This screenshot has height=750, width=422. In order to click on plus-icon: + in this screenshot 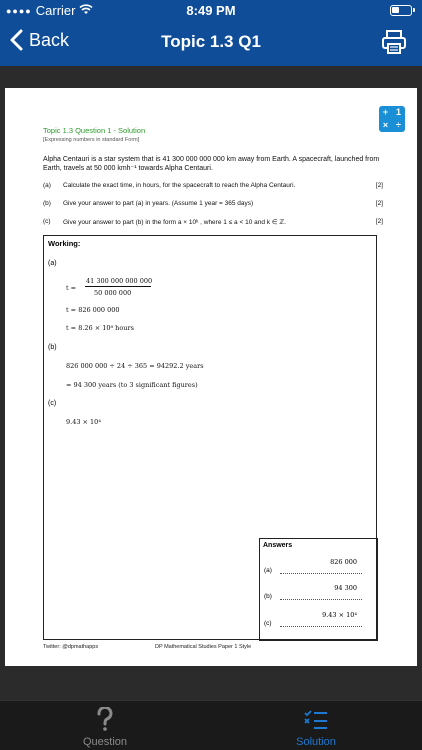, I will do `click(385, 112)`.